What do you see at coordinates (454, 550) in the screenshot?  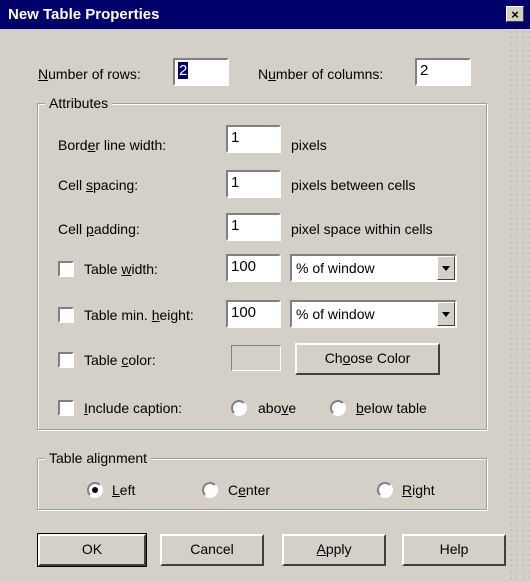 I see `help-button: Help` at bounding box center [454, 550].